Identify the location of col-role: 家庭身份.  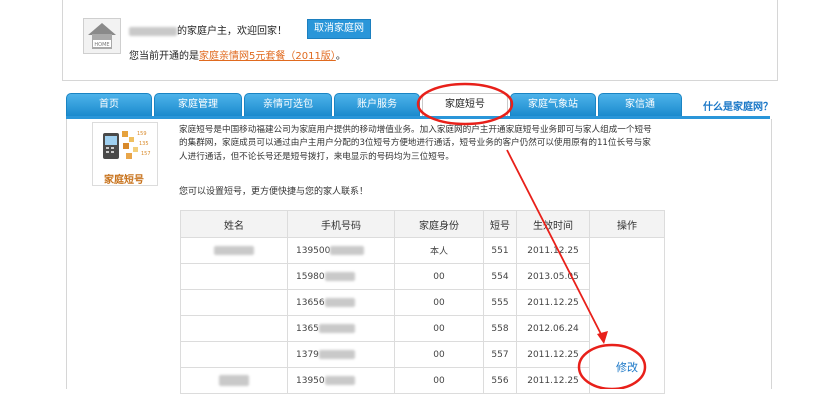
(439, 224).